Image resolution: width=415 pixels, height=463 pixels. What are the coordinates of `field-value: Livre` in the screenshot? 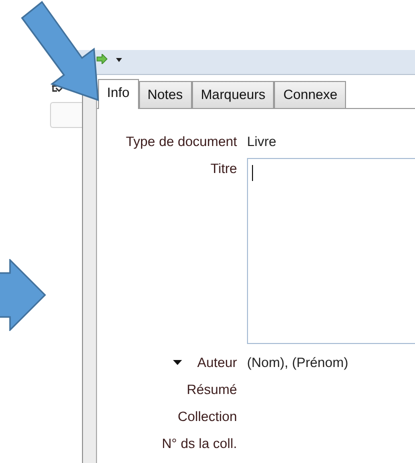 It's located at (261, 141).